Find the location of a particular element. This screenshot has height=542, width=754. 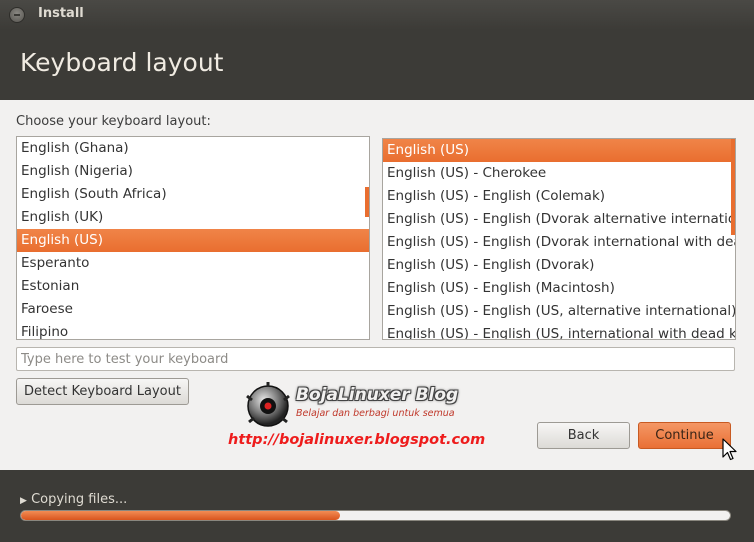

close-icon is located at coordinates (17, 15).